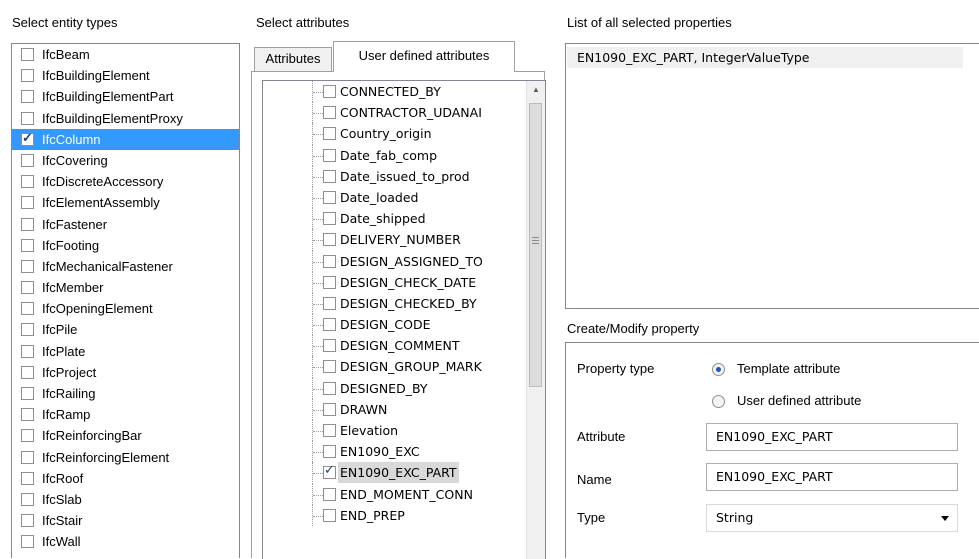  I want to click on attribute-tree-item: Elevation, so click(404, 431).